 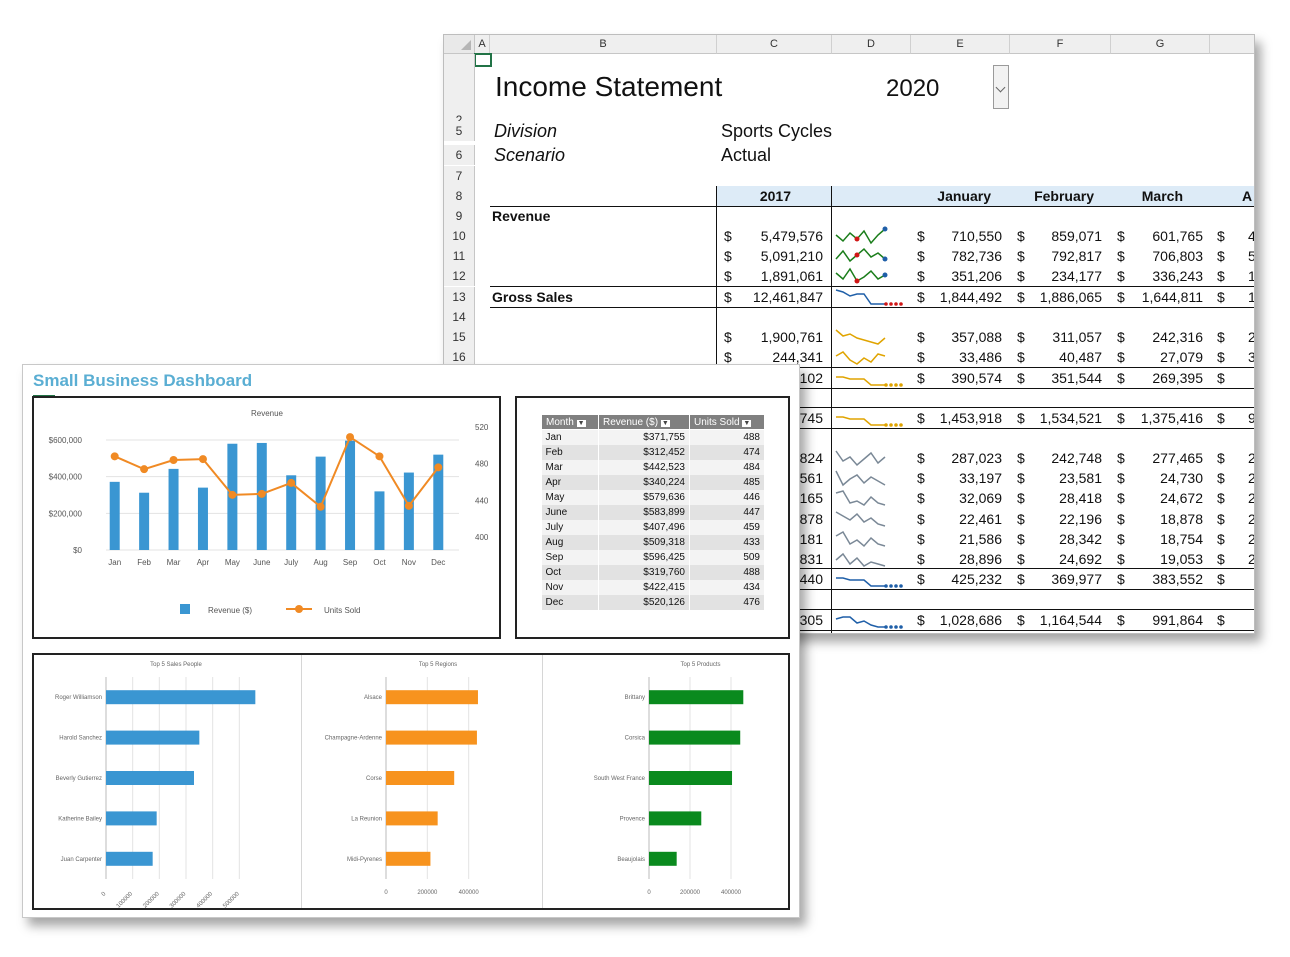 What do you see at coordinates (1251, 256) in the screenshot?
I see `cell-apr: 5` at bounding box center [1251, 256].